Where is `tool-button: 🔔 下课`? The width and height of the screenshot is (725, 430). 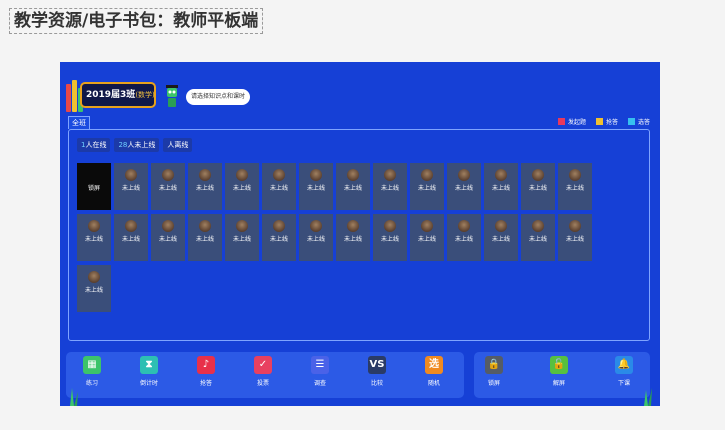
tool-button: 🔔 下课 is located at coordinates (624, 371).